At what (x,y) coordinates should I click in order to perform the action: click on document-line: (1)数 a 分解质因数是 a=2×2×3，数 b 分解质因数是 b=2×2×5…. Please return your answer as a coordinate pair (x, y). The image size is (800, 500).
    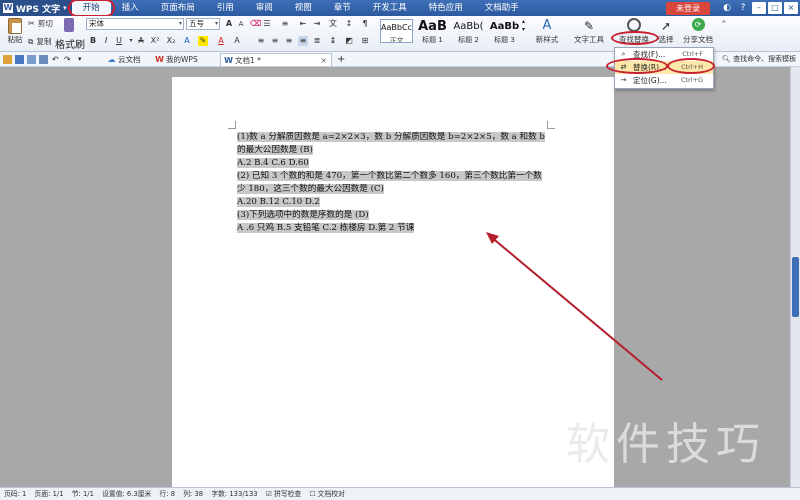
    Looking at the image, I should click on (391, 137).